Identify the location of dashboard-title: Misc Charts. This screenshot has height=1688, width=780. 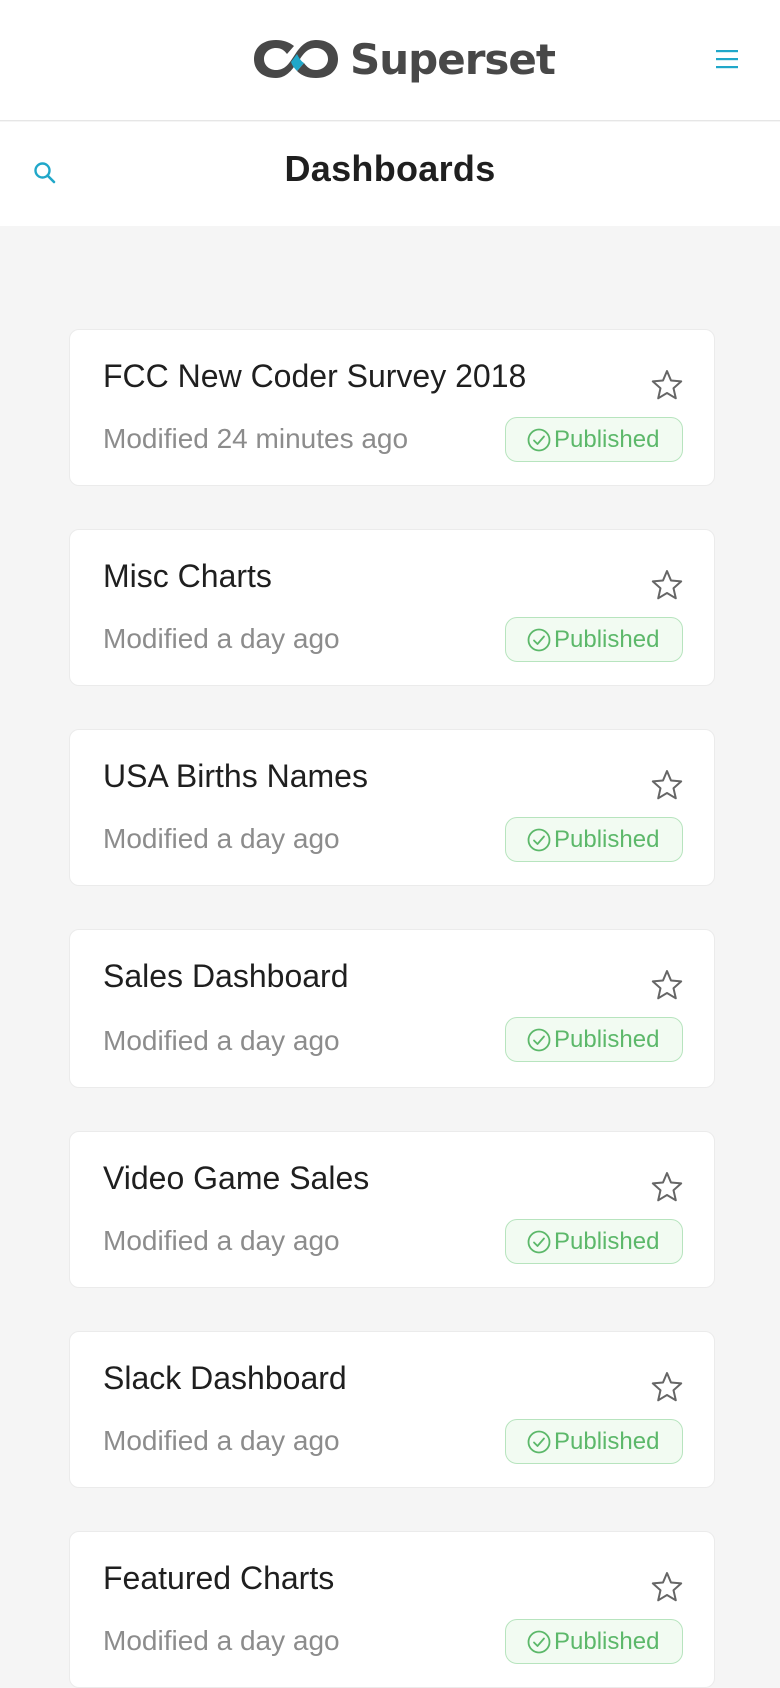
(187, 576).